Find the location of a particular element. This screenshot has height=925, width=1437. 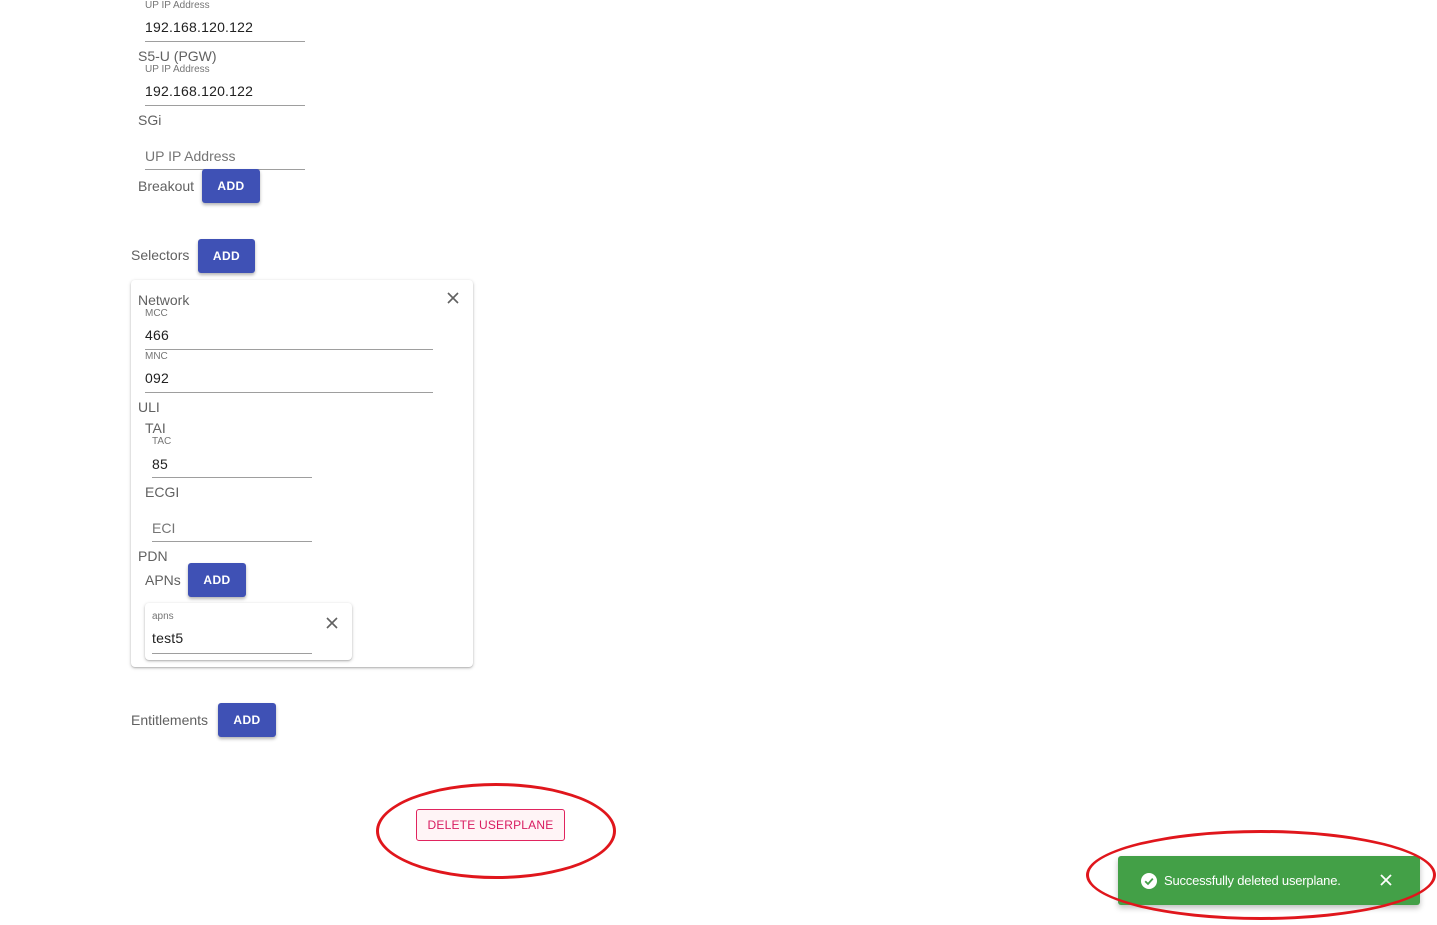

tac-caption: TAC is located at coordinates (162, 441).